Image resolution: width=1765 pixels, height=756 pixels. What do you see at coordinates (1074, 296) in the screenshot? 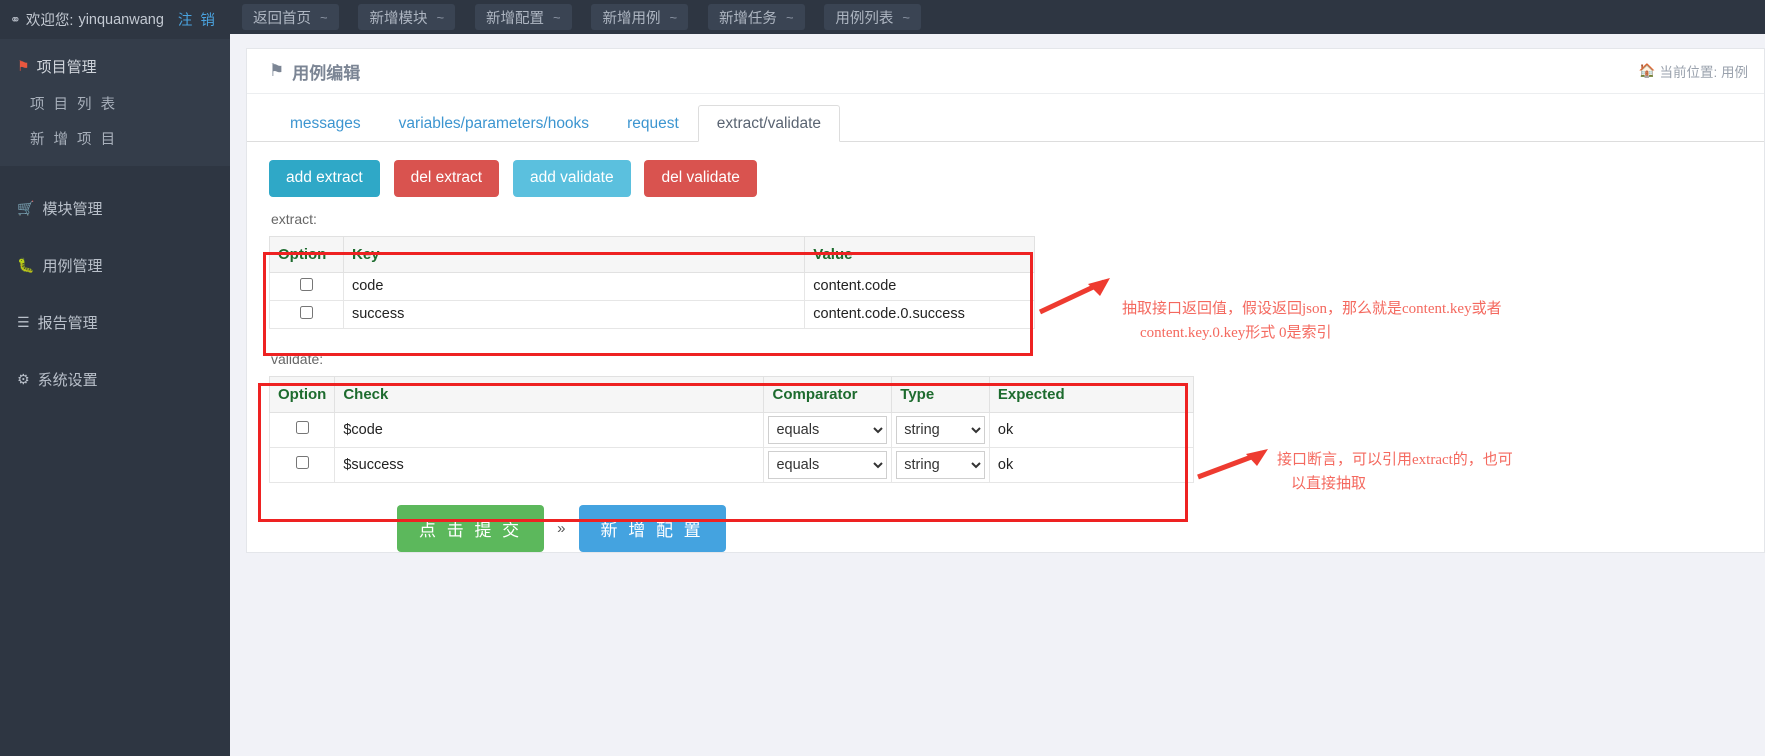
I see `extract-annotation-arrow` at bounding box center [1074, 296].